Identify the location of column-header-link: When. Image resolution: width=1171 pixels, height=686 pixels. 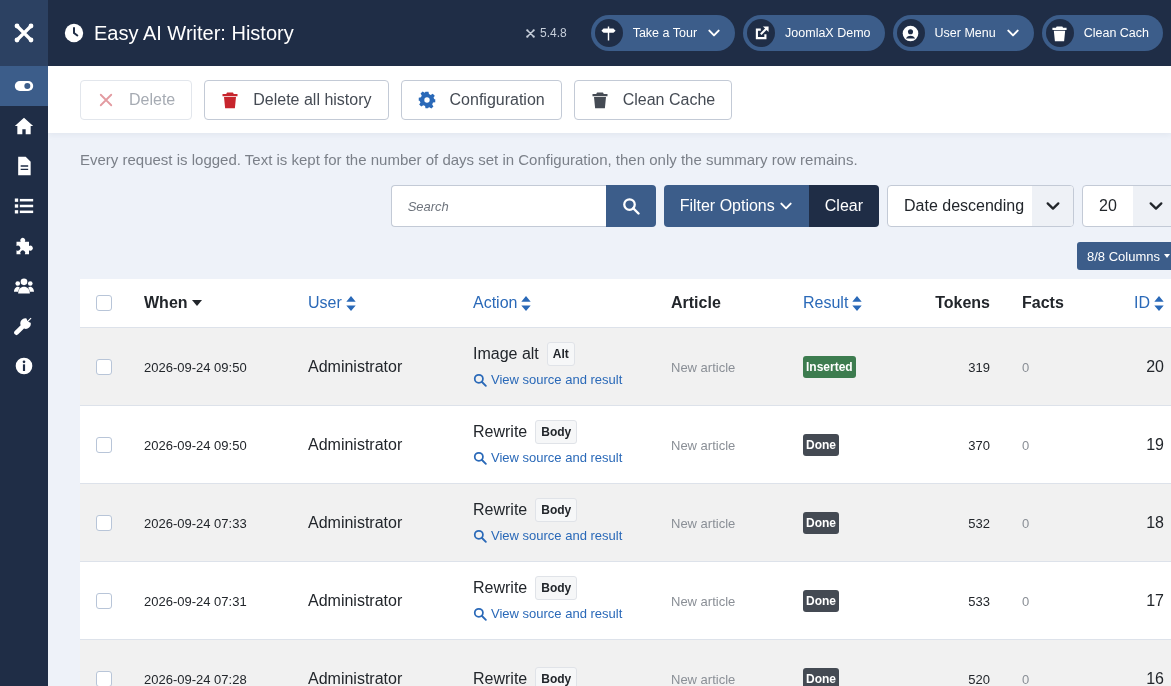
(173, 303).